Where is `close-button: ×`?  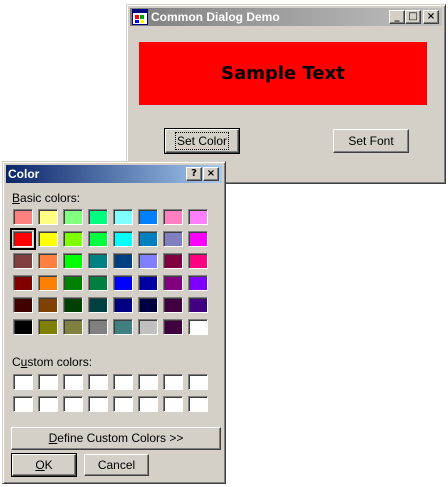
close-button: × is located at coordinates (431, 17).